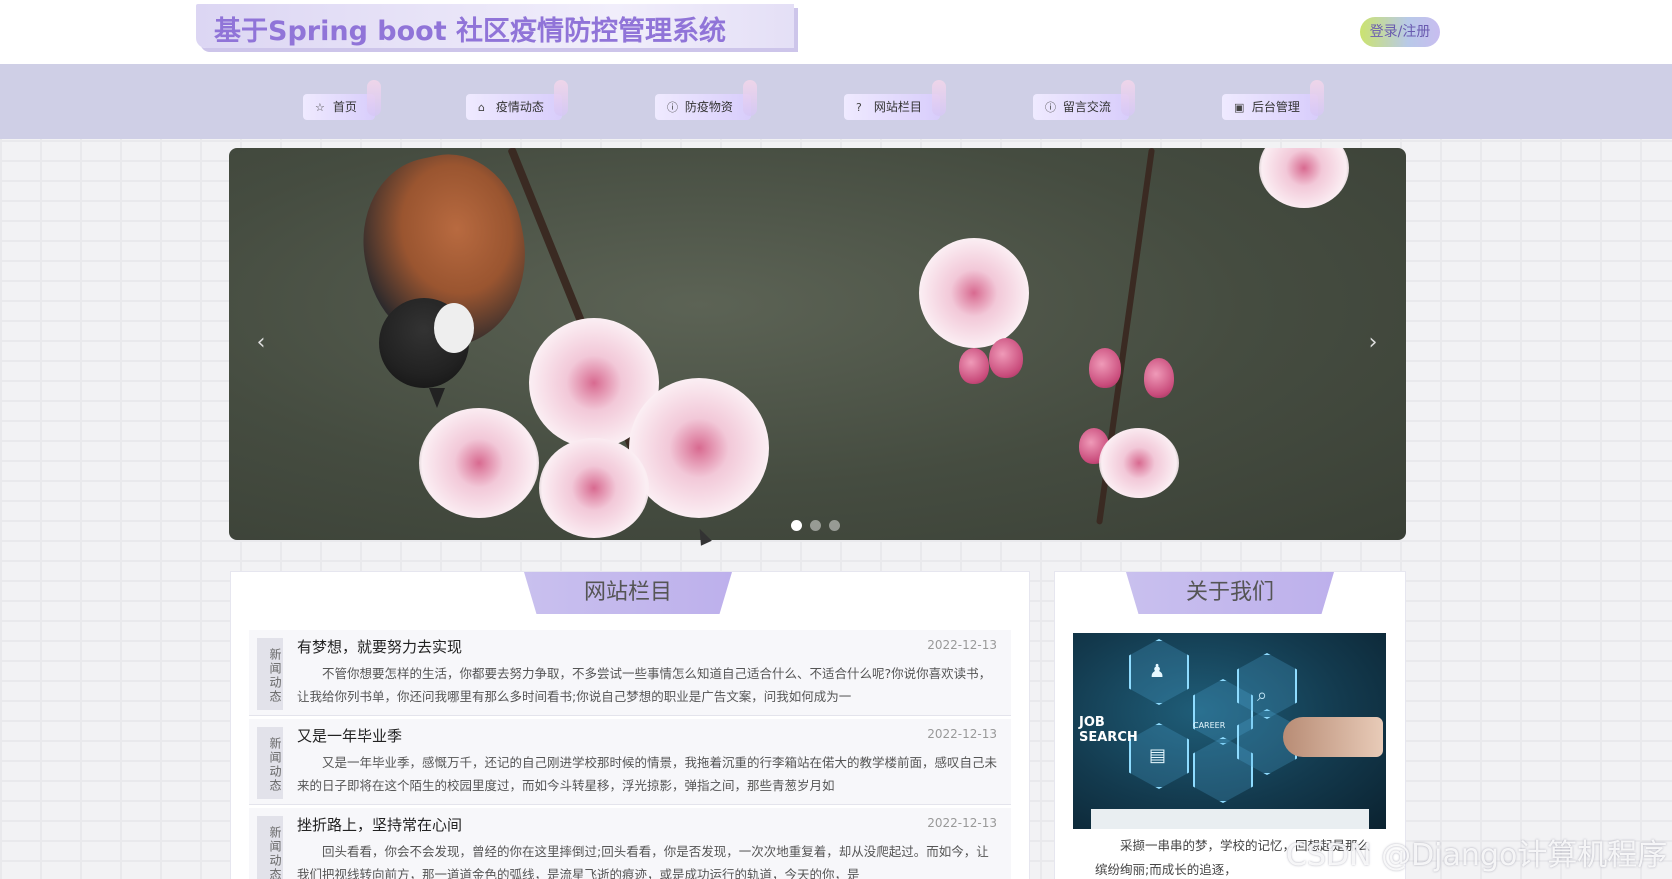 Image resolution: width=1672 pixels, height=879 pixels. What do you see at coordinates (836, 32) in the screenshot?
I see `header: 基于Spring boot 社区疫情防控管理系统 登录/注册` at bounding box center [836, 32].